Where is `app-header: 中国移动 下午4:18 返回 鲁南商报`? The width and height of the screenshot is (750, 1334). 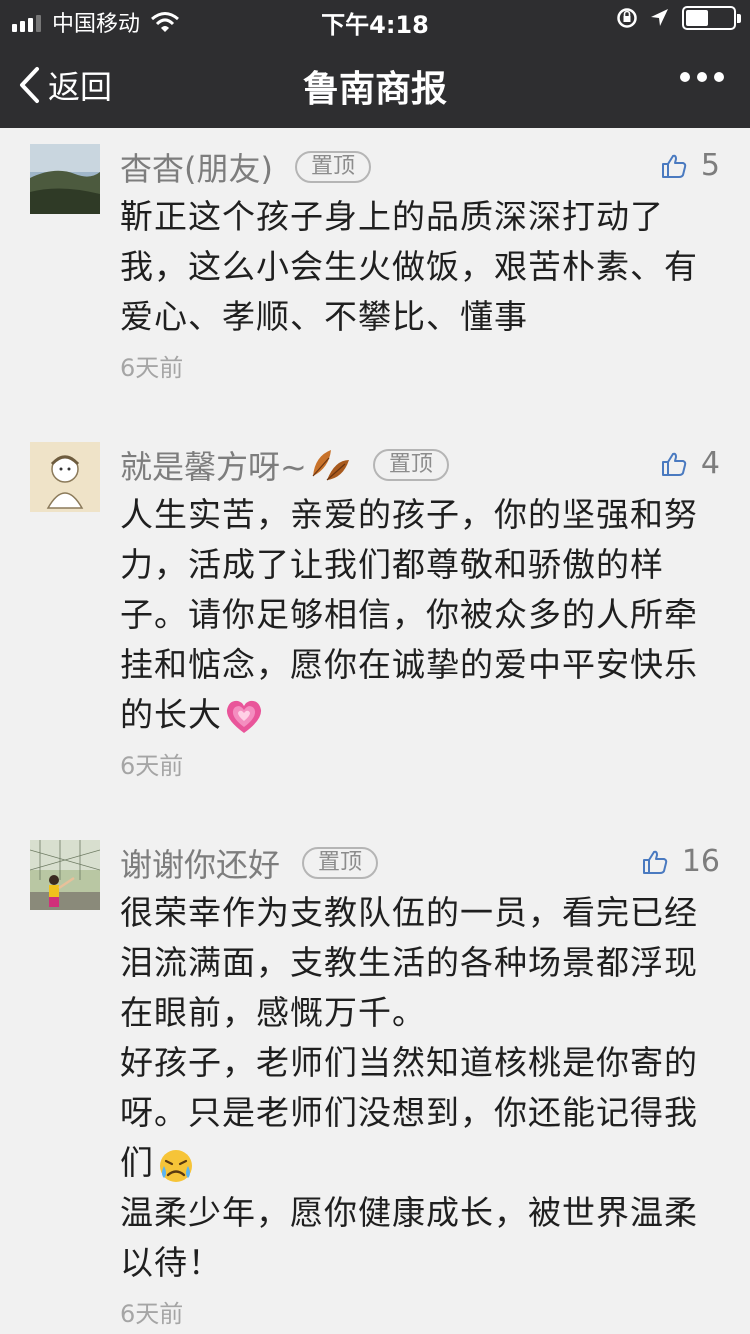
app-header: 中国移动 下午4:18 返回 鲁南商报 is located at coordinates (375, 64).